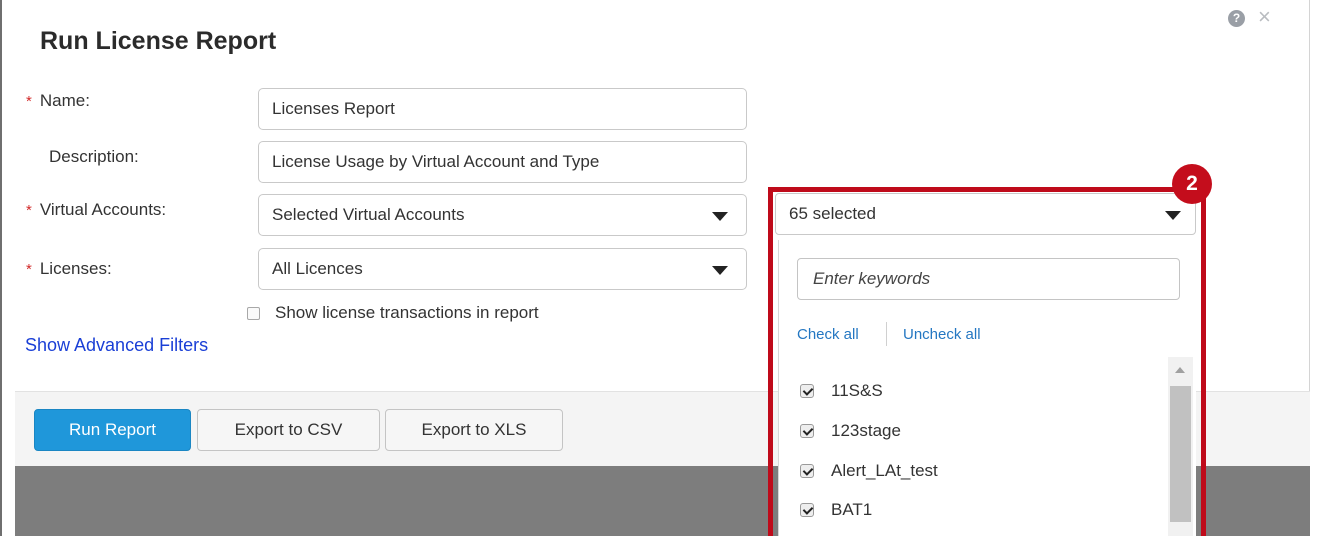 This screenshot has height=536, width=1325. Describe the element at coordinates (502, 215) in the screenshot. I see `virtual-accounts-select: Selected Virtual Accounts` at that location.